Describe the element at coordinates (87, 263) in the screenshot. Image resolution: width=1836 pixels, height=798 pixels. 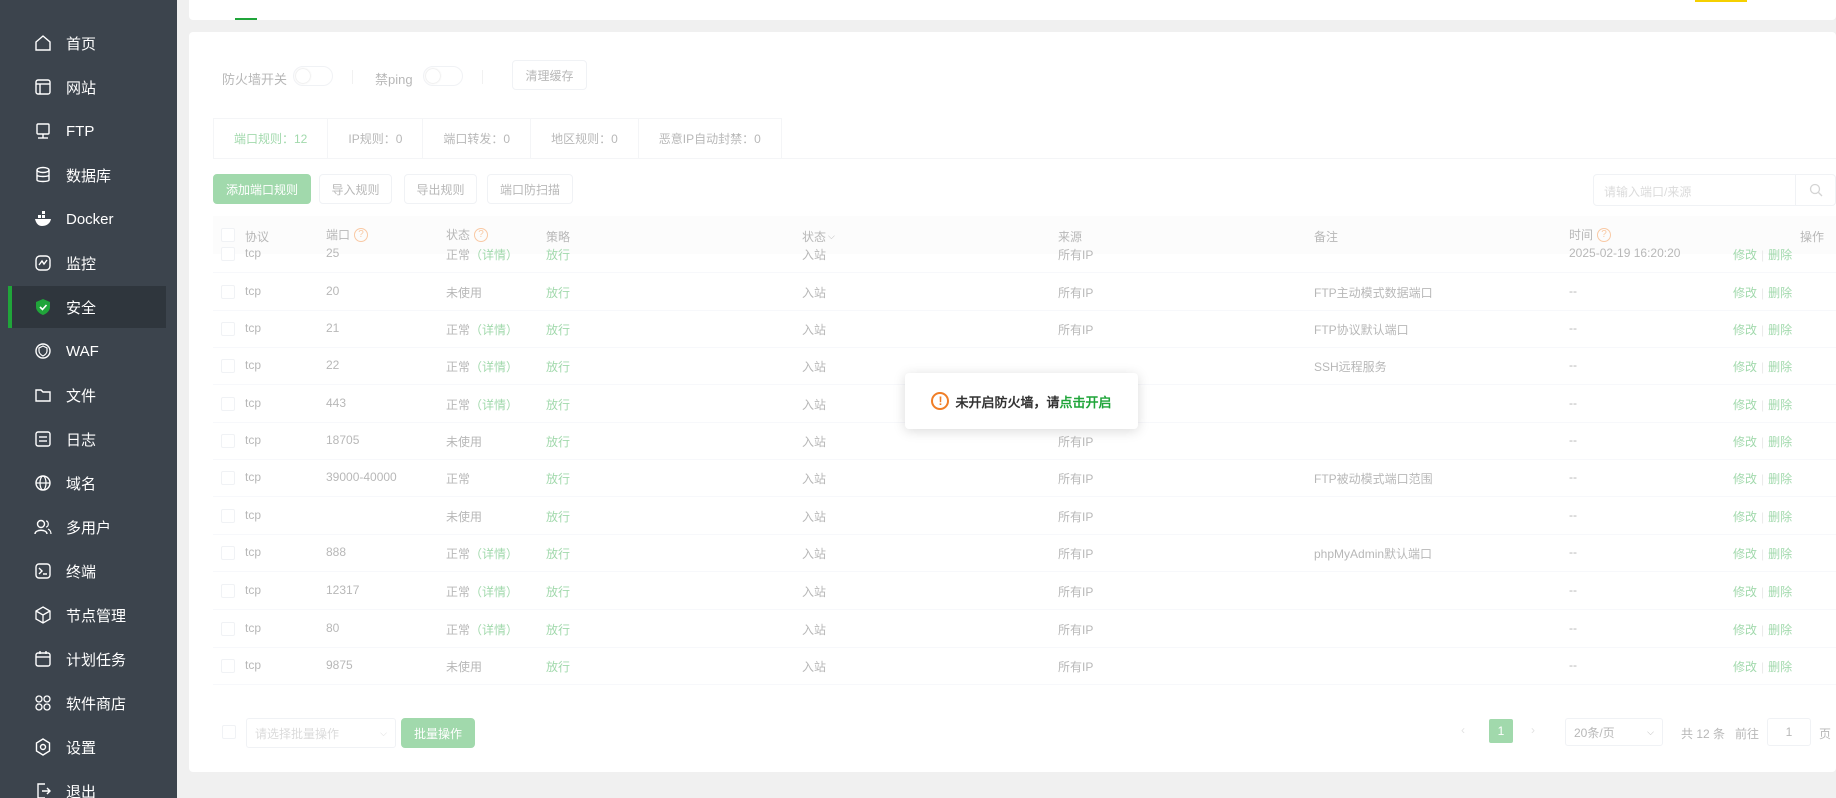
I see `sidebar-item: 监控` at that location.